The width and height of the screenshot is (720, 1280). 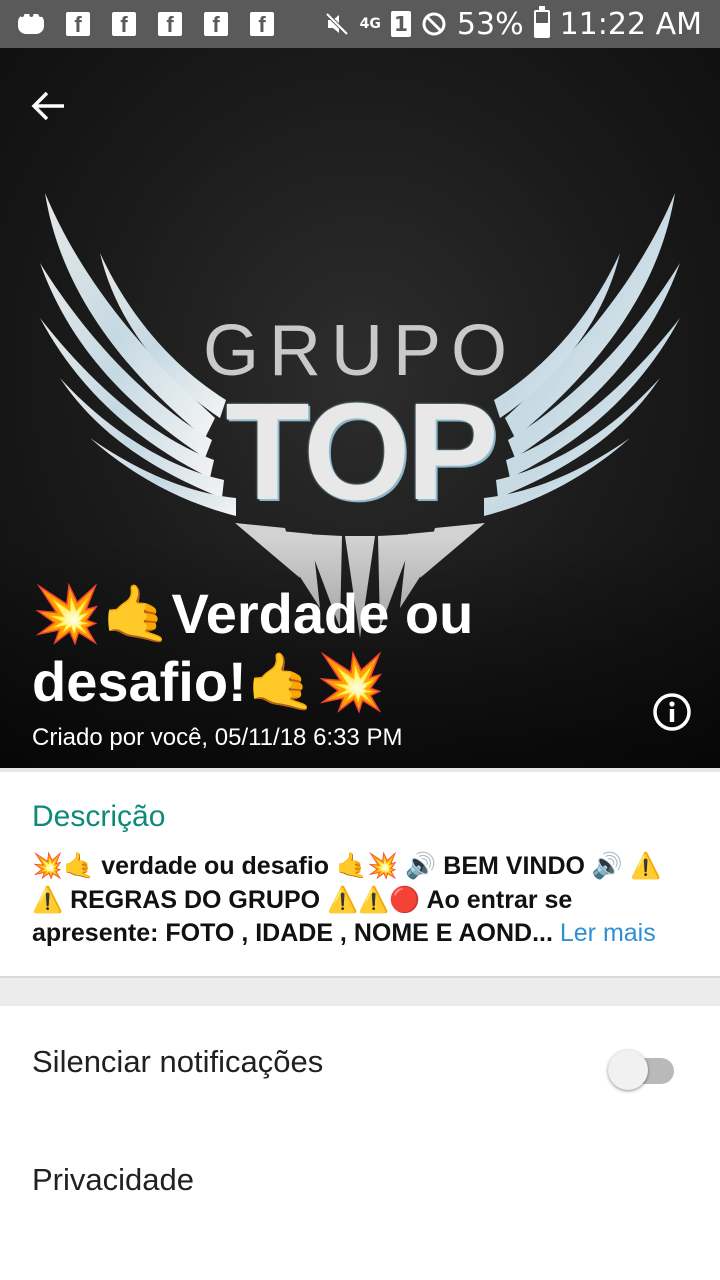 What do you see at coordinates (361, 452) in the screenshot?
I see `logo-top-text: TOP` at bounding box center [361, 452].